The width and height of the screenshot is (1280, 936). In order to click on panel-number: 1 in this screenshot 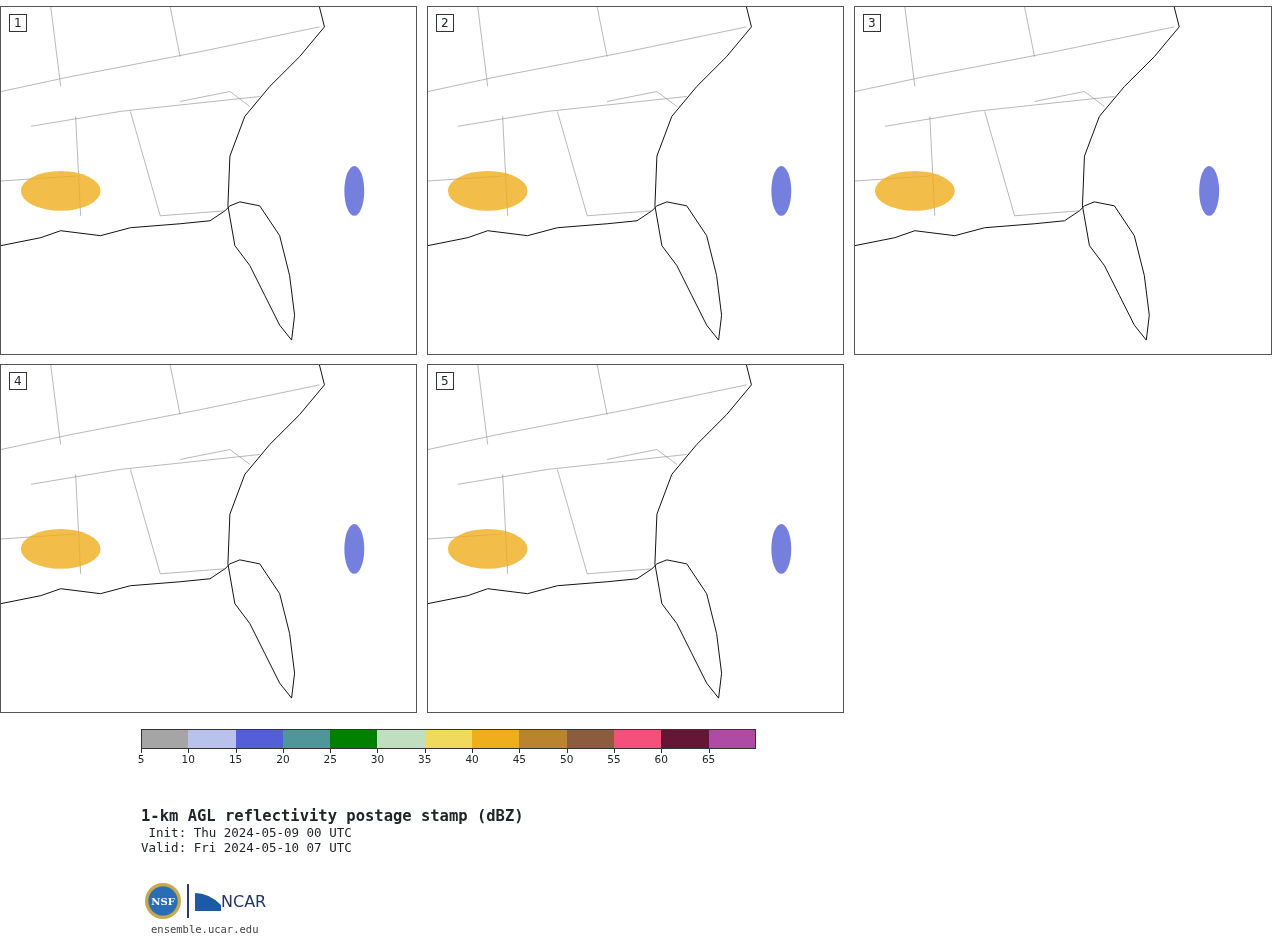, I will do `click(18, 23)`.